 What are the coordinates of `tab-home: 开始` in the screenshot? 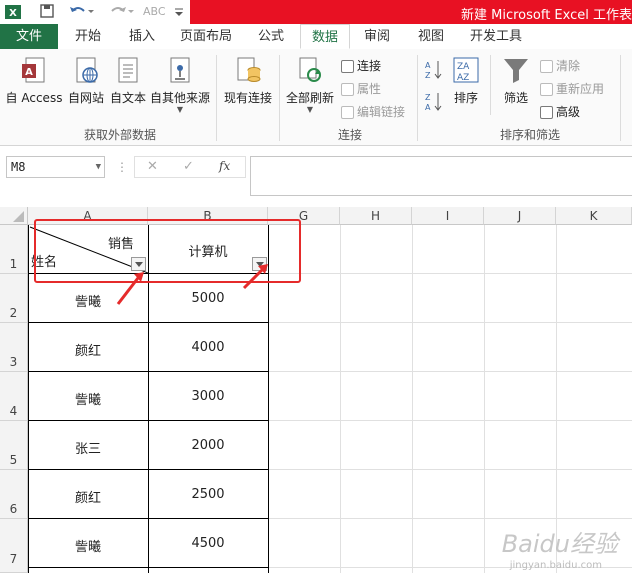 It's located at (88, 36).